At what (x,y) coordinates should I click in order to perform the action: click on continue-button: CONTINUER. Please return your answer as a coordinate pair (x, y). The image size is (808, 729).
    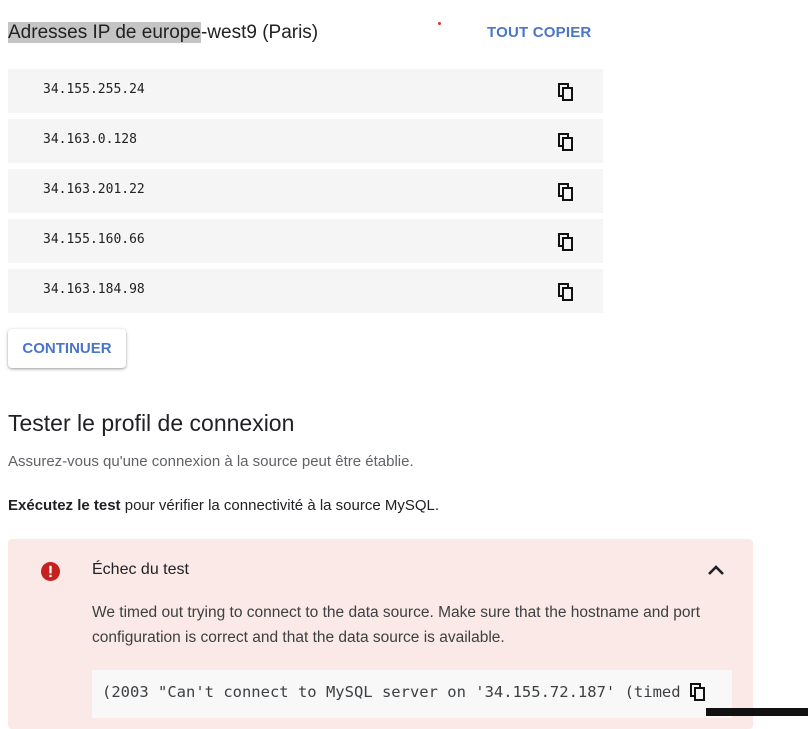
    Looking at the image, I should click on (67, 348).